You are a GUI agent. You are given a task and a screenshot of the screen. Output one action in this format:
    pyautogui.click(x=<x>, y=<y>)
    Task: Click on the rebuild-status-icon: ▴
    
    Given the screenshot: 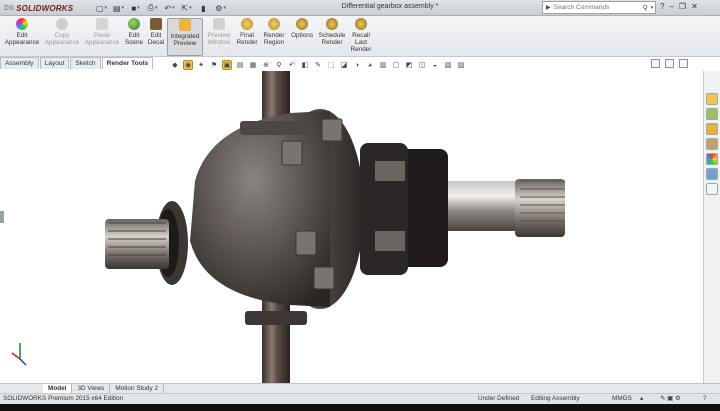 What is the action you would take?
    pyautogui.click(x=641, y=399)
    